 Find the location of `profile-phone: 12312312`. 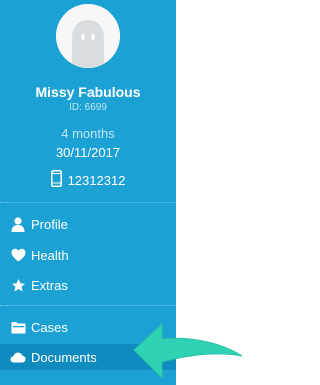

profile-phone: 12312312 is located at coordinates (88, 180).